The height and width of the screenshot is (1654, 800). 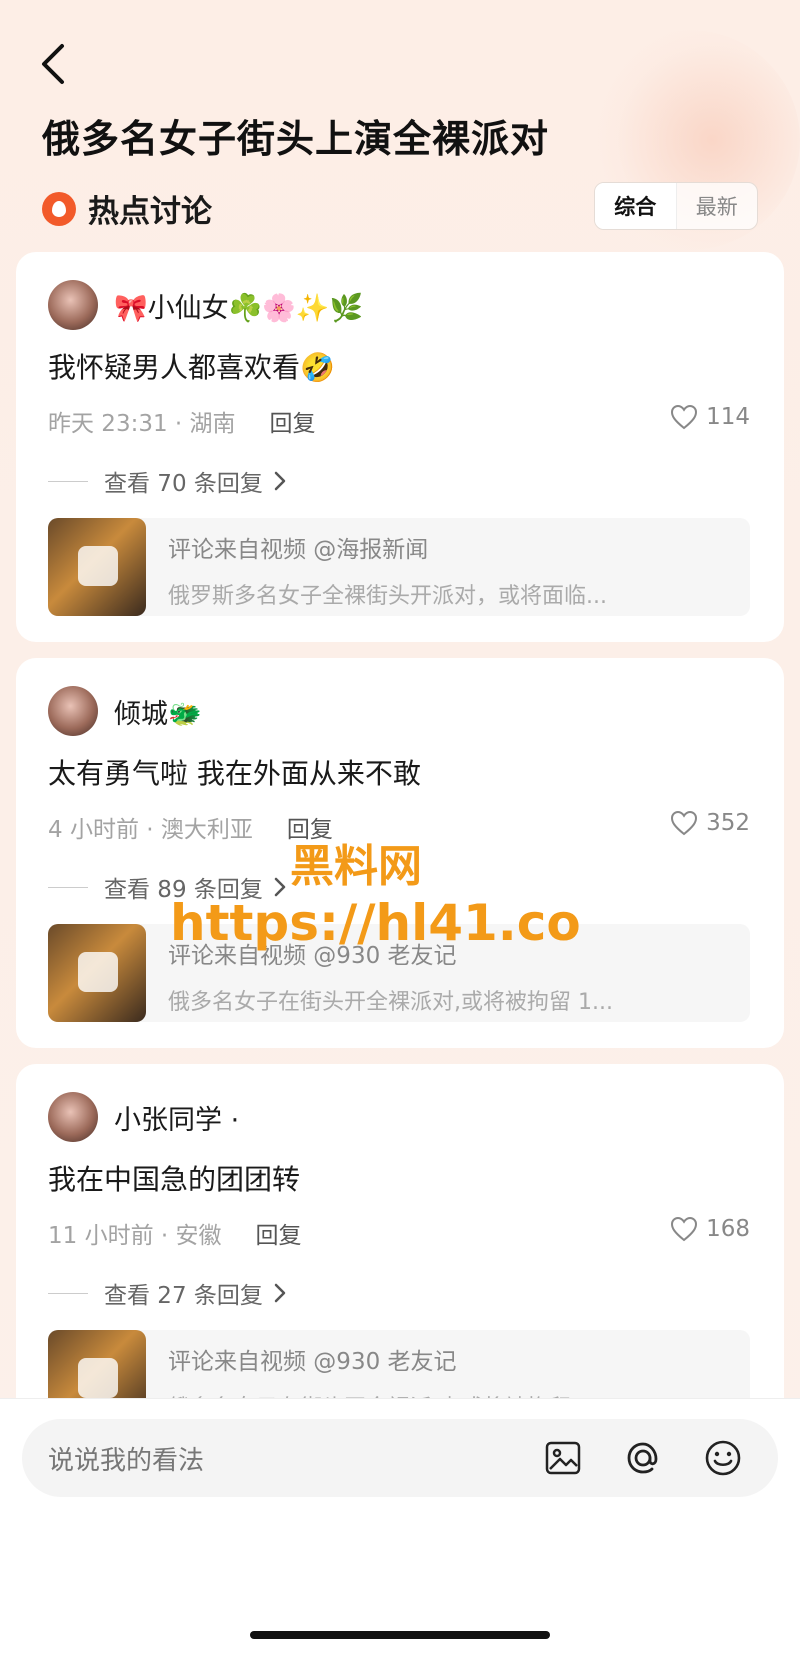 What do you see at coordinates (717, 206) in the screenshot?
I see `sort-option-latest: 最新` at bounding box center [717, 206].